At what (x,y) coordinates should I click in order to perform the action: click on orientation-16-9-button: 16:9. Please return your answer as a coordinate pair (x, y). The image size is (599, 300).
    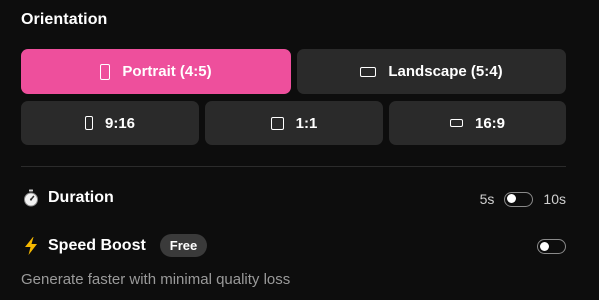
    Looking at the image, I should click on (477, 123).